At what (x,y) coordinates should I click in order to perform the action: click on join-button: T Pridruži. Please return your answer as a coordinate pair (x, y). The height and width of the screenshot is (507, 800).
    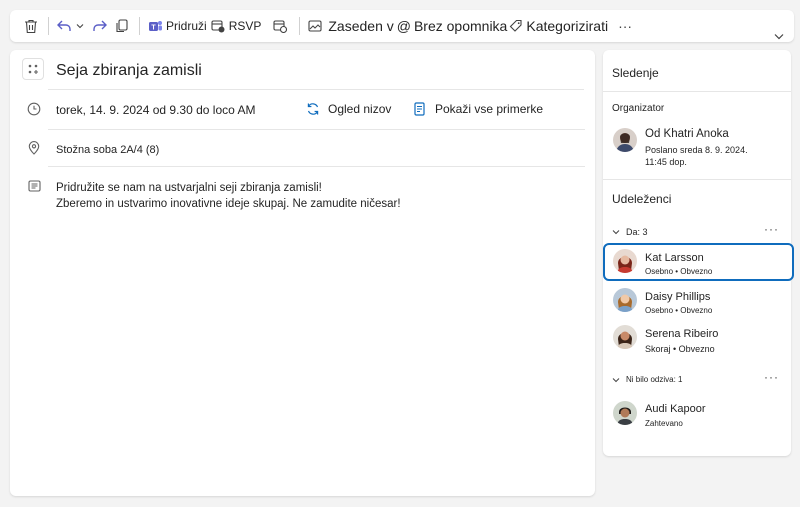
    Looking at the image, I should click on (176, 26).